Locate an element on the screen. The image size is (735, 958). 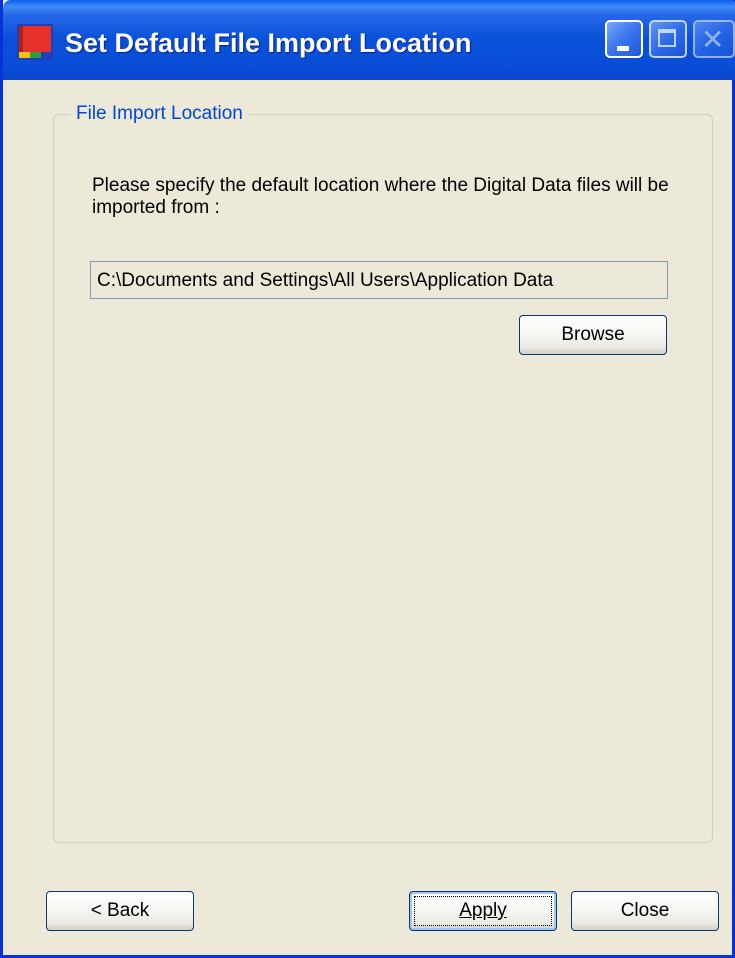
window-title: Set Default File Import Location is located at coordinates (268, 43).